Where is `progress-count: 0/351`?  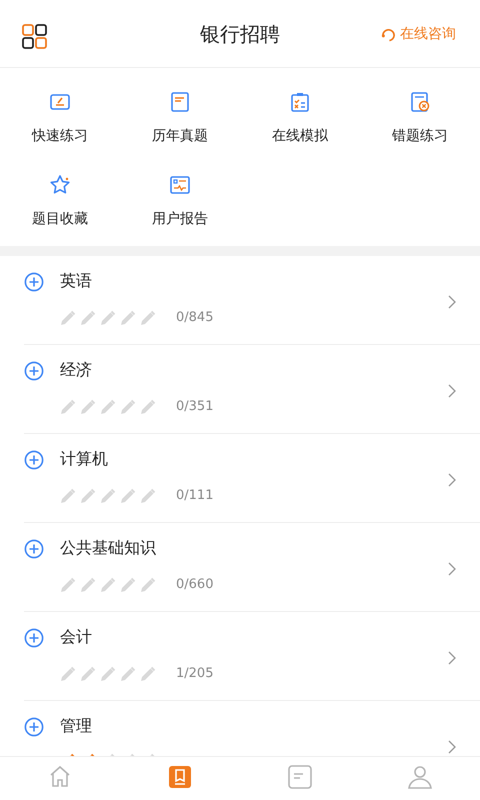 progress-count: 0/351 is located at coordinates (195, 407).